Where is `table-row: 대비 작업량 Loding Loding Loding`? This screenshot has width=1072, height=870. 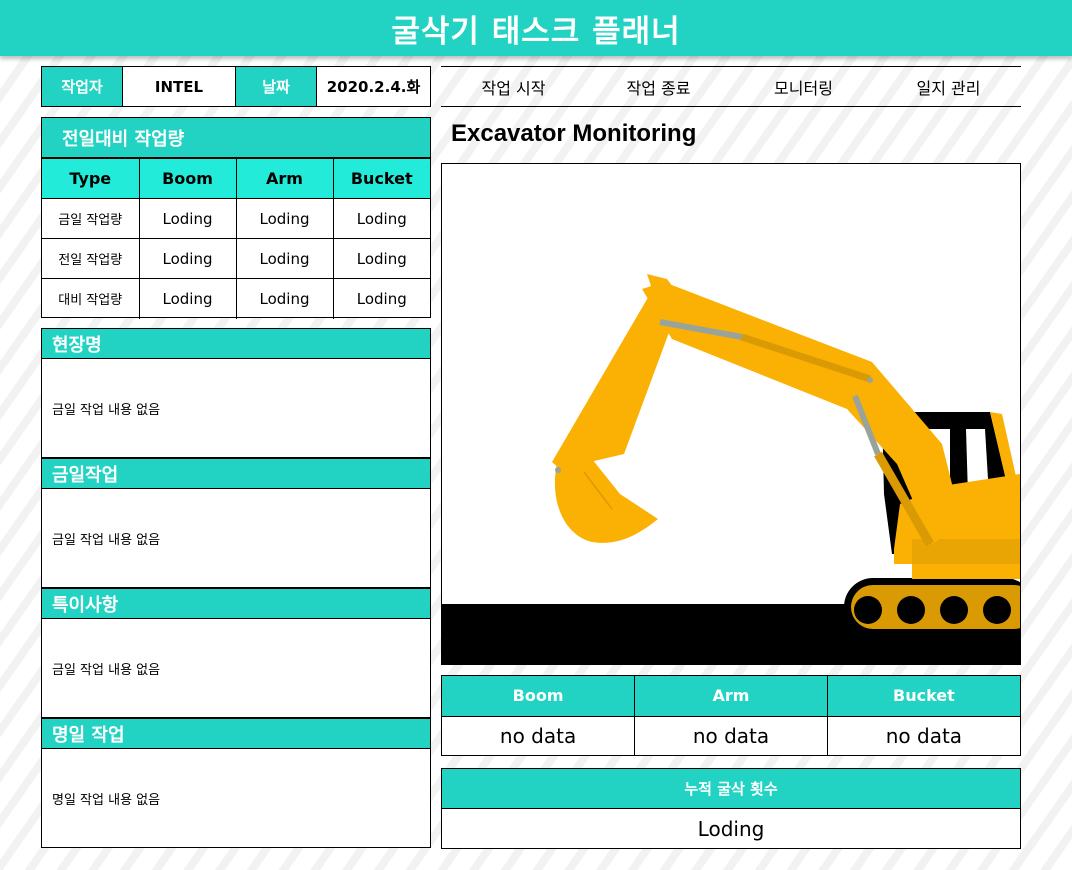
table-row: 대비 작업량 Loding Loding Loding is located at coordinates (236, 298).